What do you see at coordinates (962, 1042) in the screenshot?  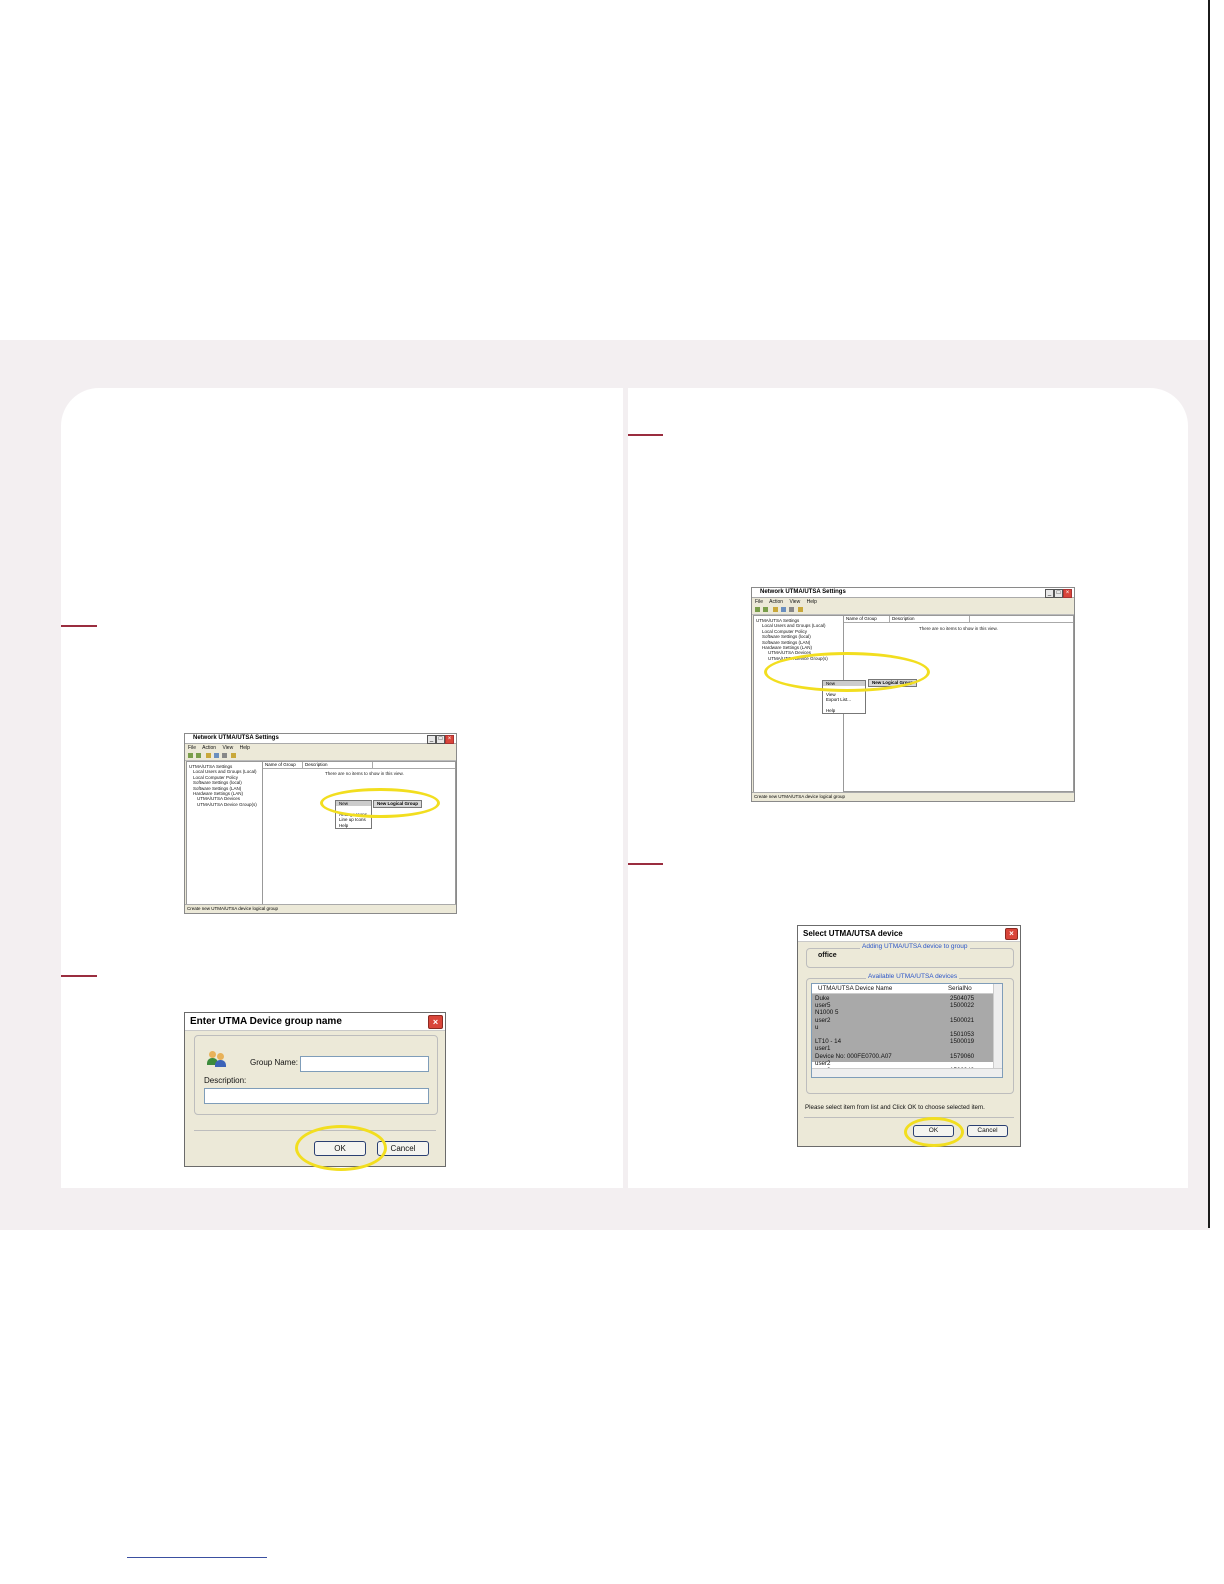 I see `serial-number: 1500019` at bounding box center [962, 1042].